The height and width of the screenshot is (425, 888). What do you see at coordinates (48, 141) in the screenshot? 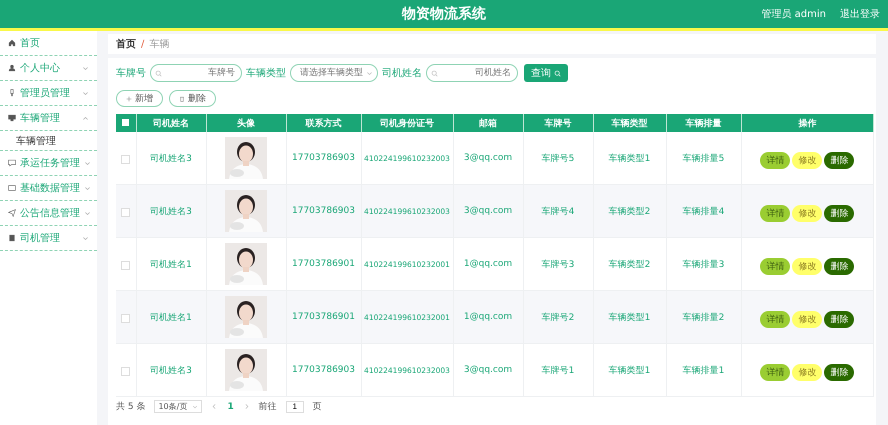
I see `submenu-item: 车辆管理` at bounding box center [48, 141].